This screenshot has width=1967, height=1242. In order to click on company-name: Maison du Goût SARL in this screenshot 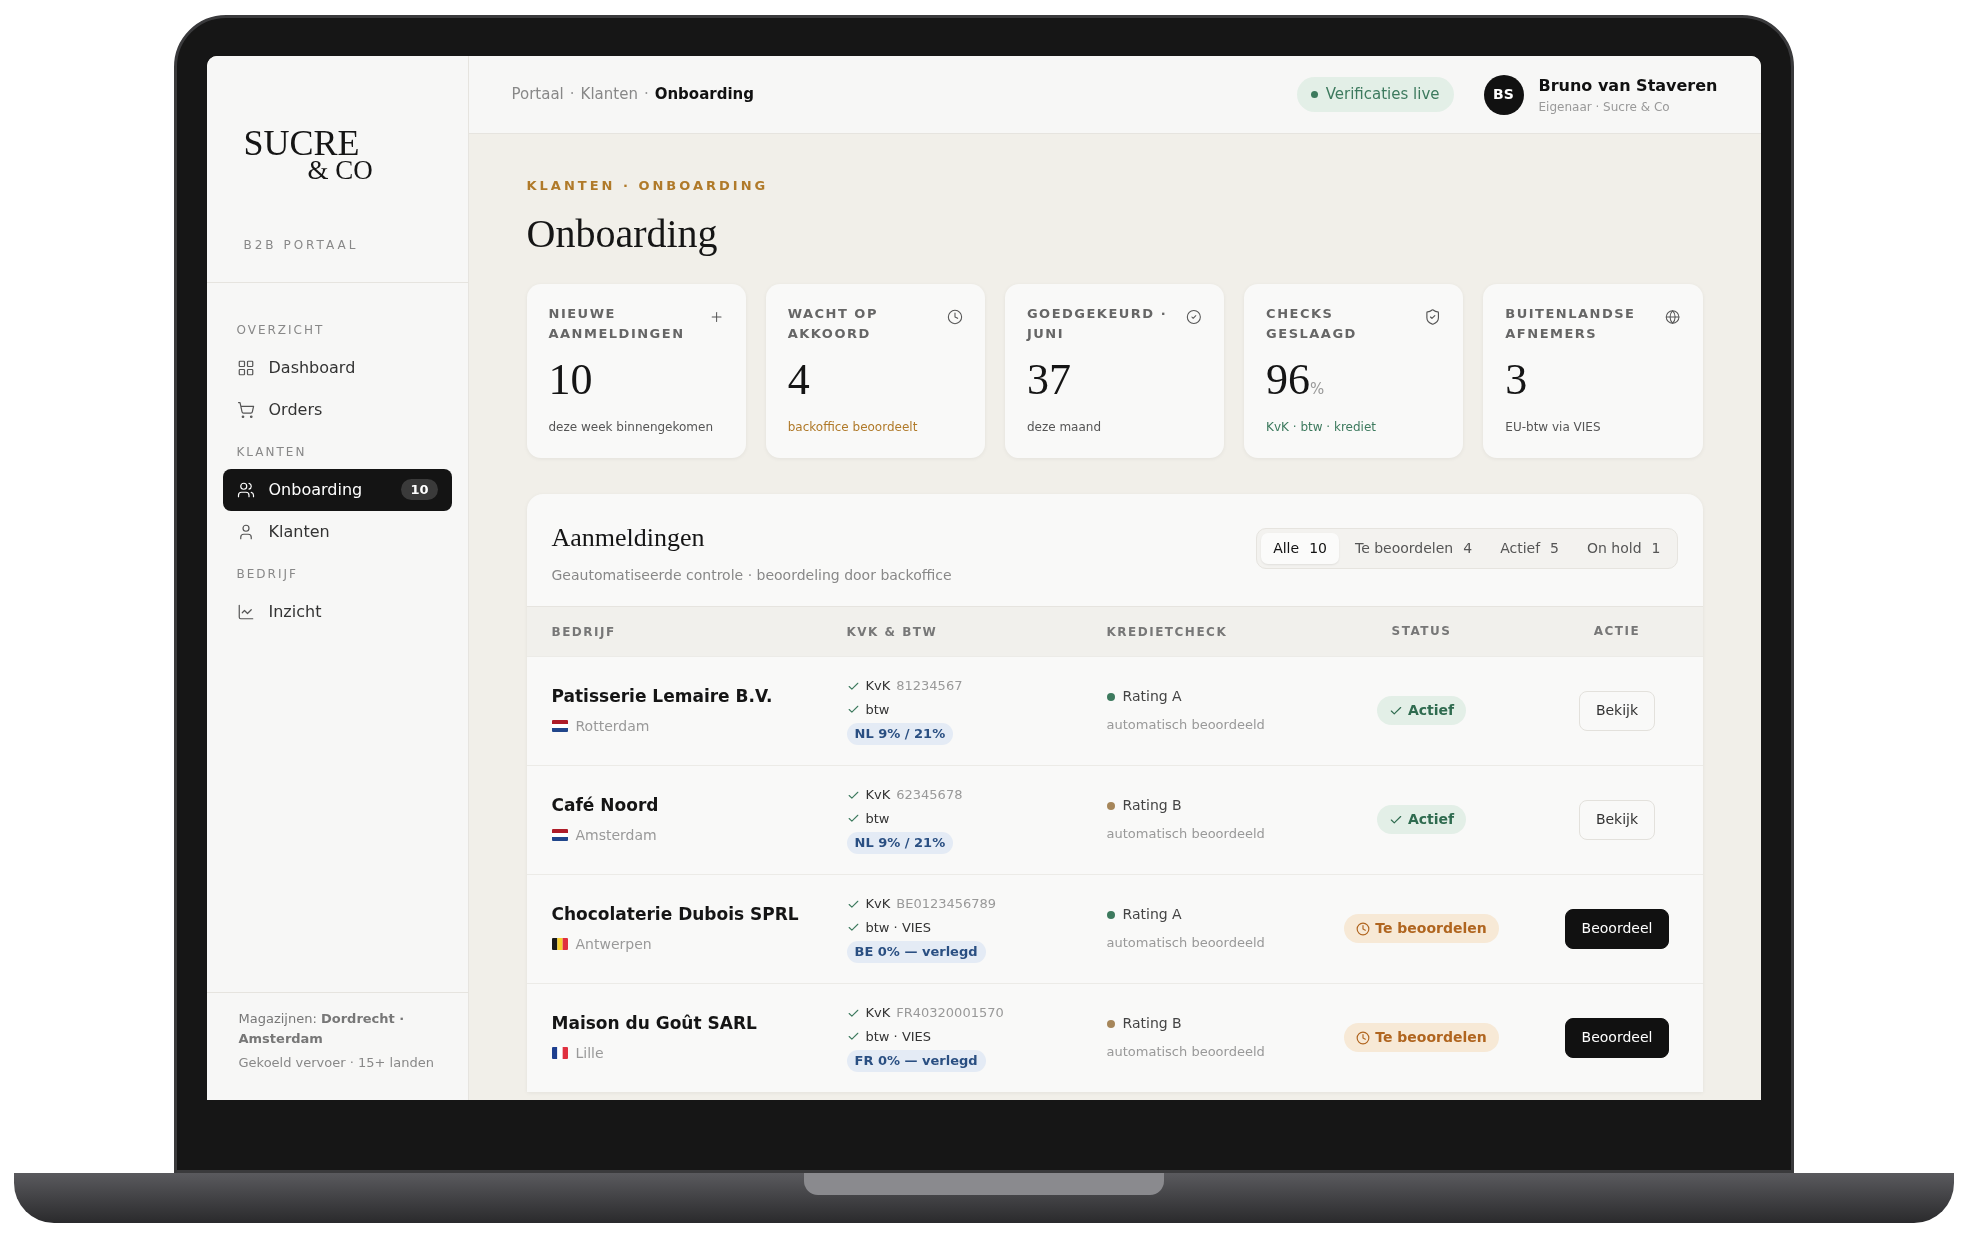, I will do `click(654, 1024)`.